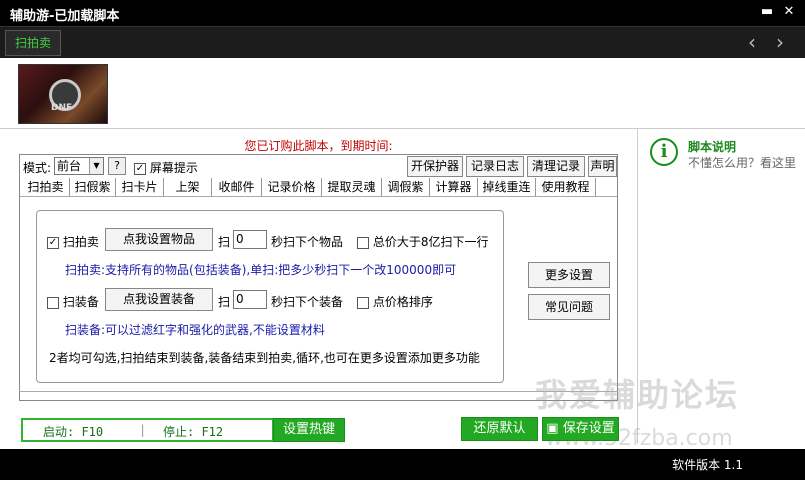 This screenshot has height=480, width=805. I want to click on sort-label: 点价格排序, so click(402, 302).